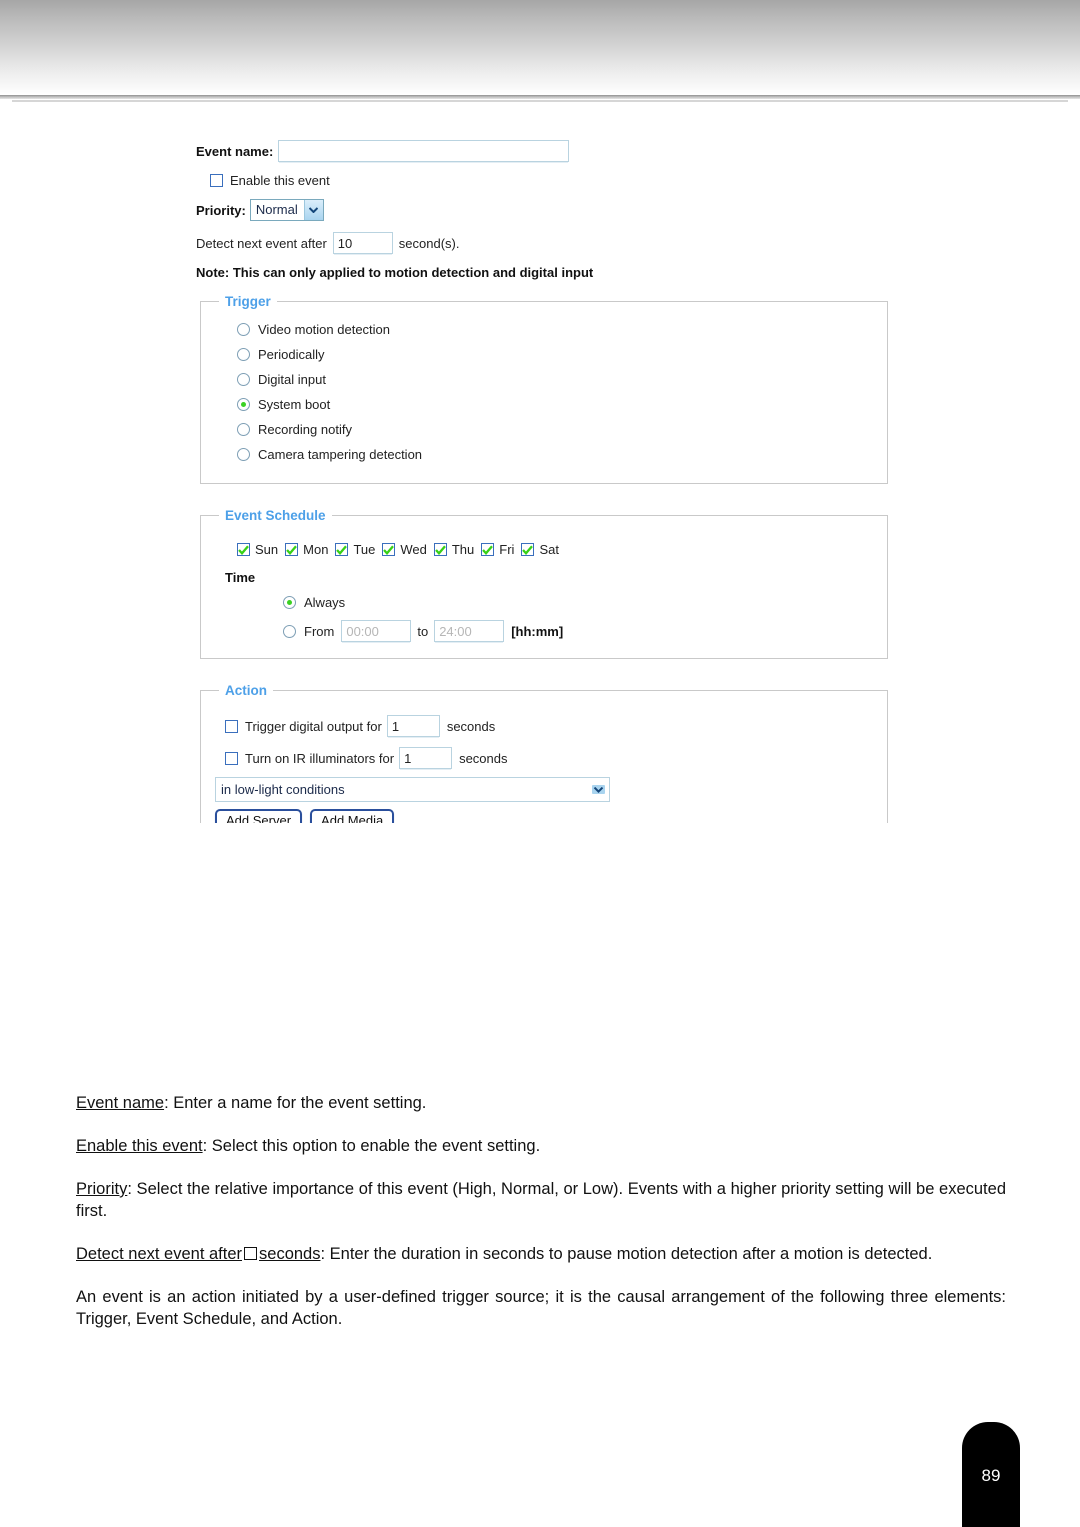 The height and width of the screenshot is (1527, 1080). Describe the element at coordinates (549, 549) in the screenshot. I see `day-label-sat: Sat` at that location.